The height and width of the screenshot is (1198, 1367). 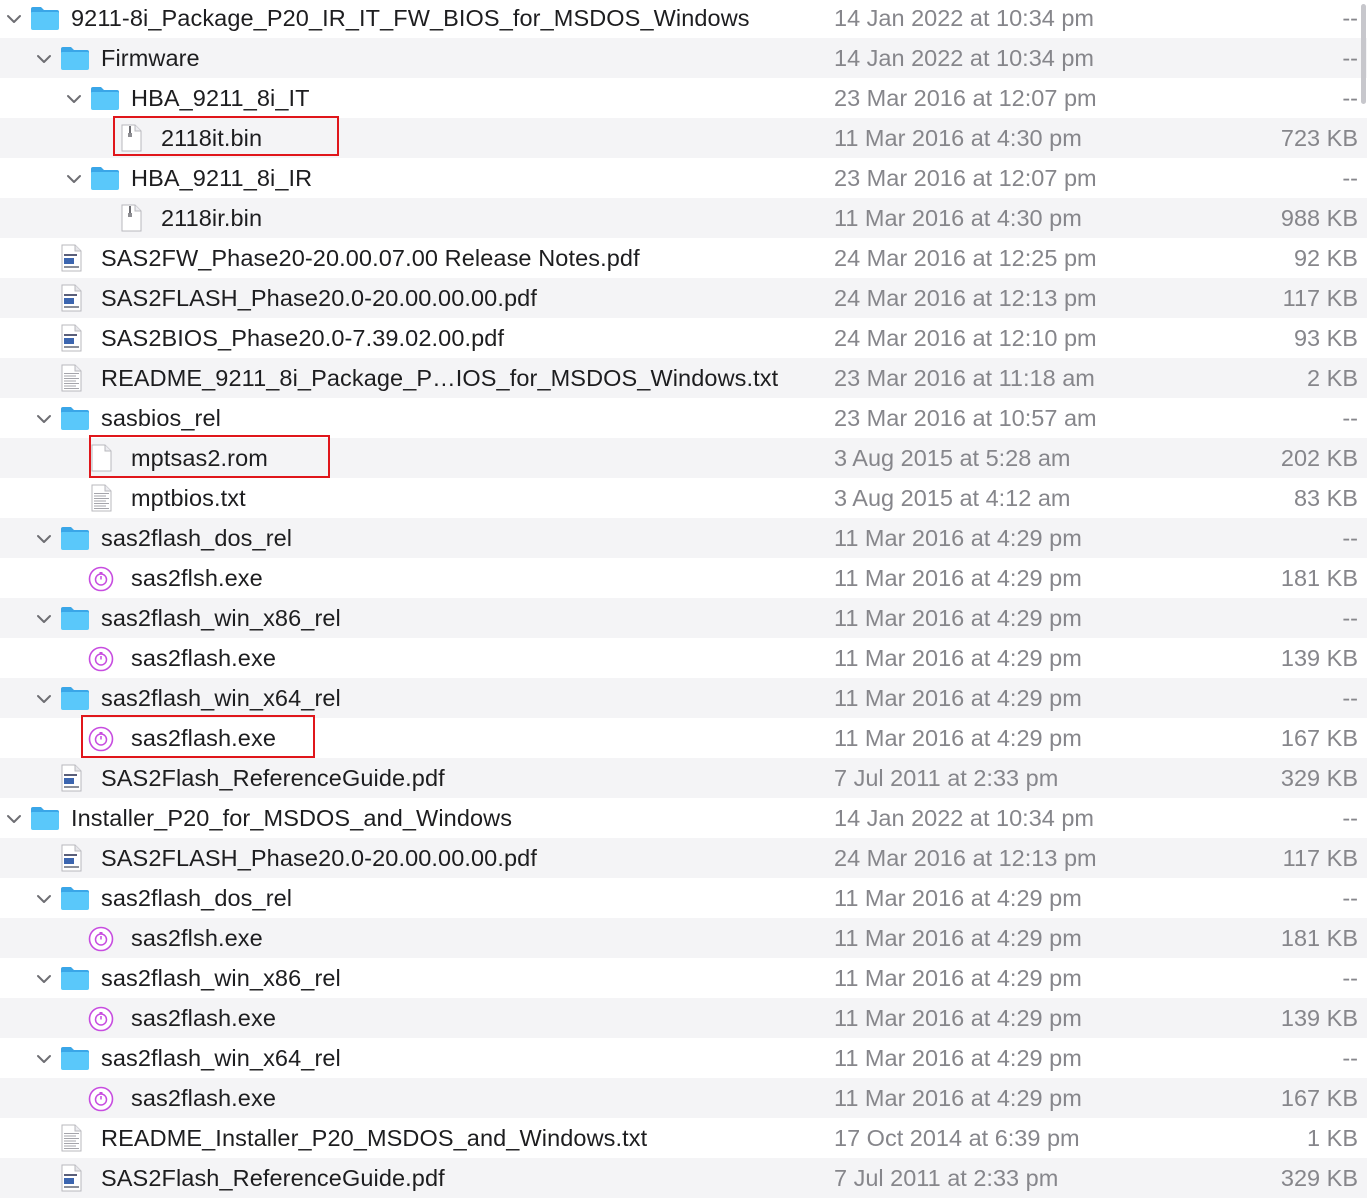 I want to click on file-size: 202 KB, so click(x=1319, y=458).